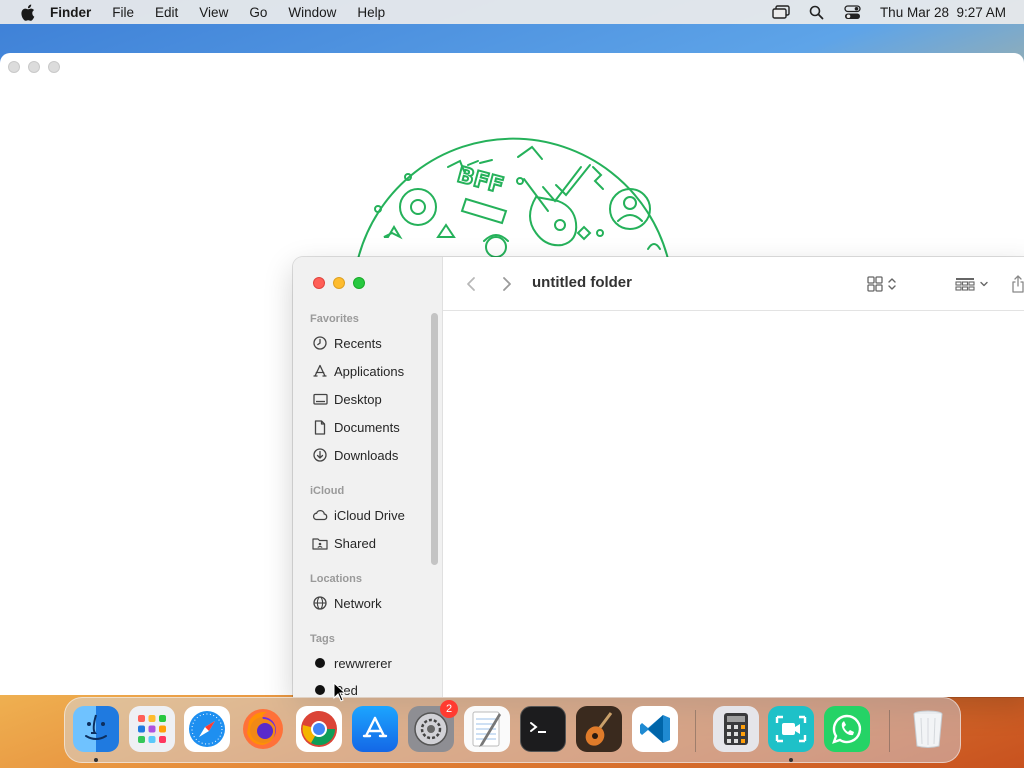 The height and width of the screenshot is (768, 1024). What do you see at coordinates (791, 729) in the screenshot?
I see `dock-facetime-icon` at bounding box center [791, 729].